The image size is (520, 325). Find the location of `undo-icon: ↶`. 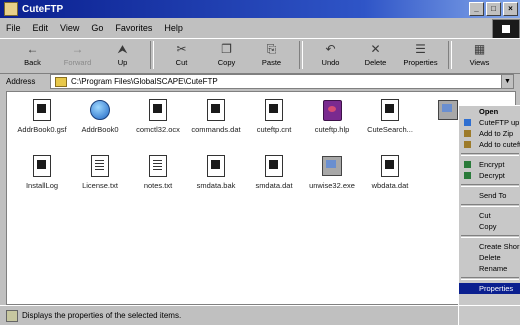

undo-icon: ↶ is located at coordinates (330, 49).